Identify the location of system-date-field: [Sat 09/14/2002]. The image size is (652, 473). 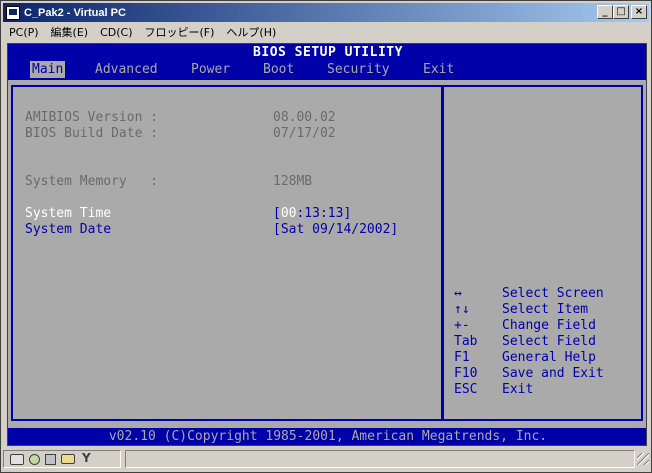
(335, 230).